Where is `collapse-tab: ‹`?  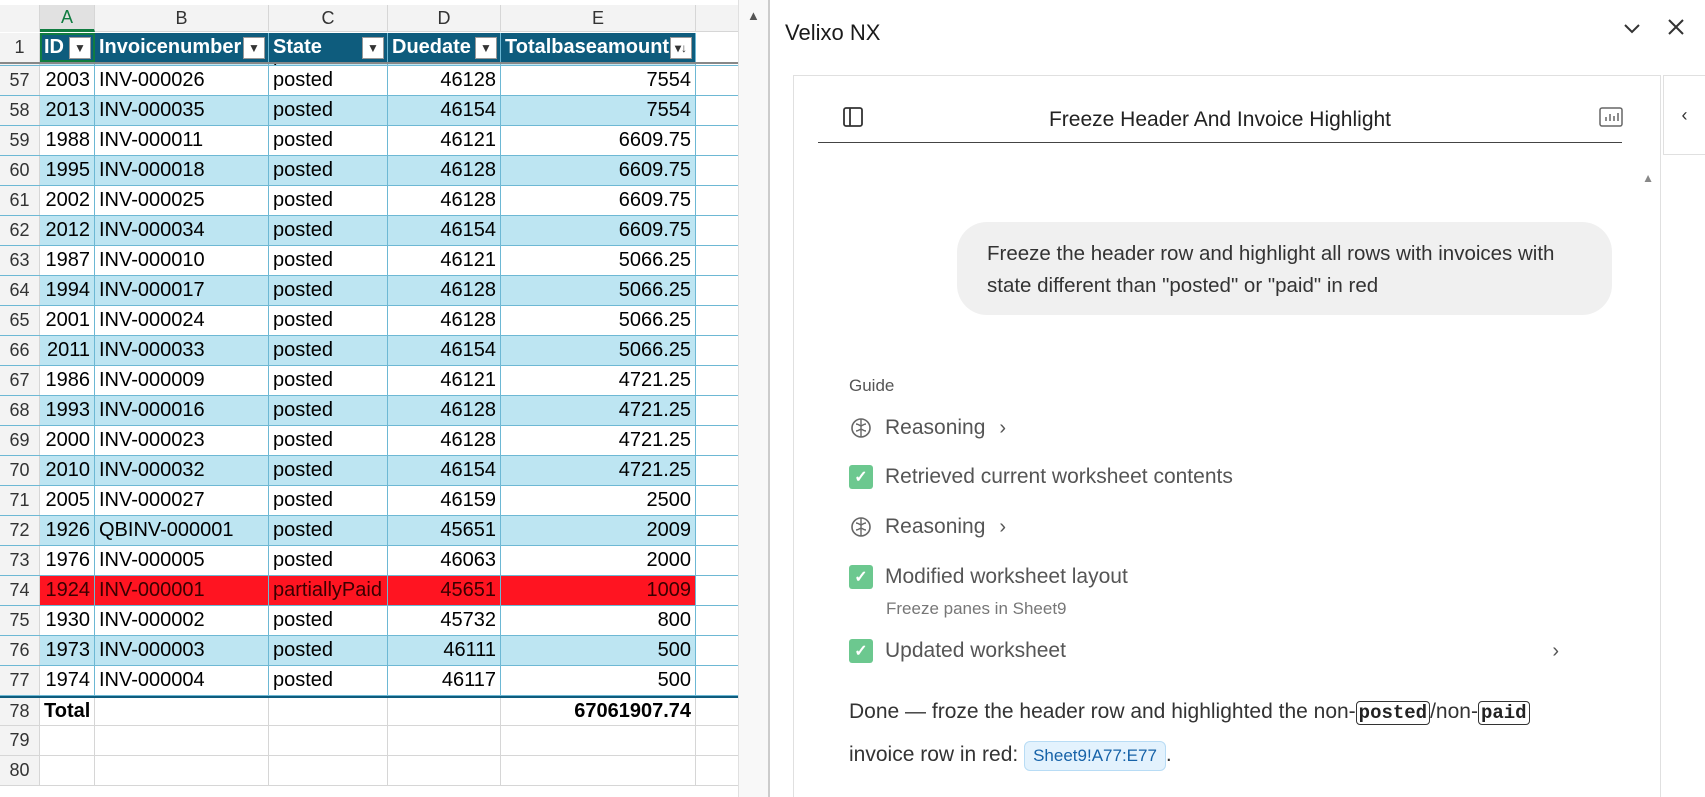 collapse-tab: ‹ is located at coordinates (1684, 115).